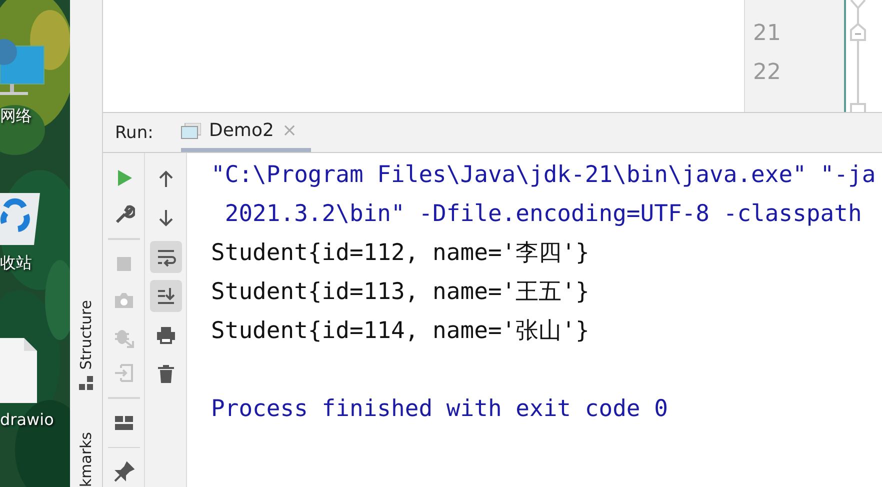 This screenshot has height=487, width=882. I want to click on console-line: Student{id=112, name='李四'}, so click(400, 253).